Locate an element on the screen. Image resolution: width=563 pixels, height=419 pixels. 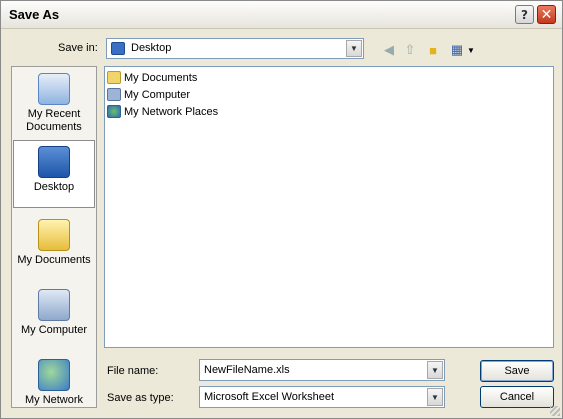
desktop-icon is located at coordinates (54, 162).